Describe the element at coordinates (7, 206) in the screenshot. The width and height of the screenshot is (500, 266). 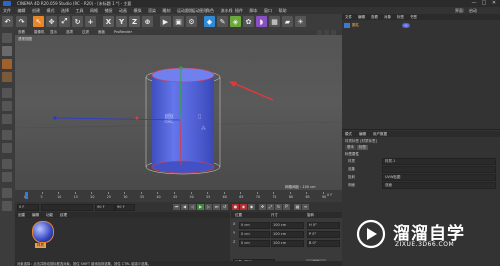
I see `quantize-icon` at that location.